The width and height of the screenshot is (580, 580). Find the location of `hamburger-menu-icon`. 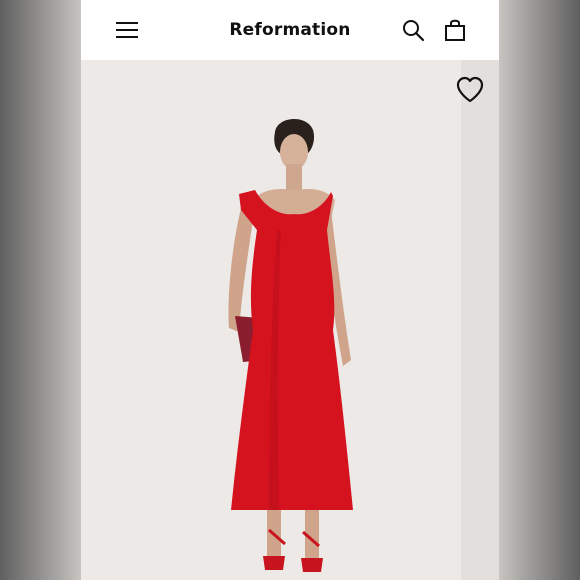

hamburger-menu-icon is located at coordinates (127, 30).